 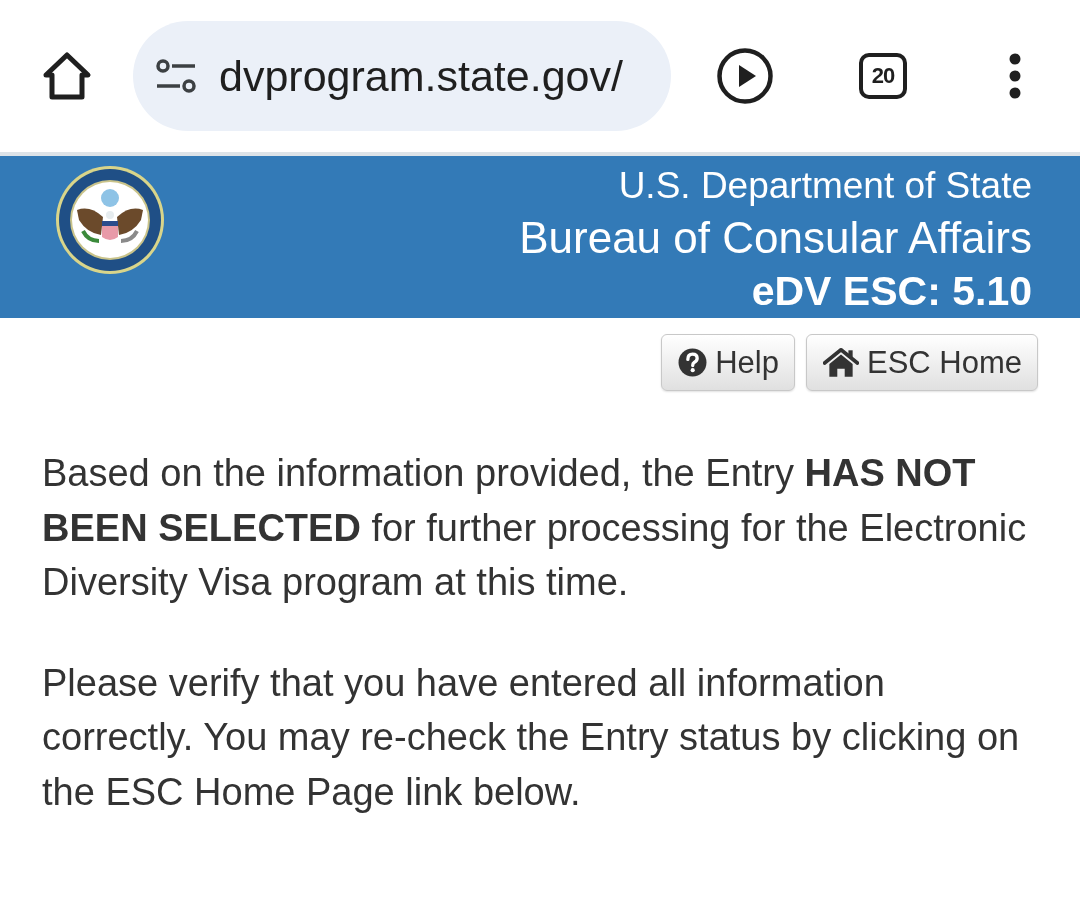 I want to click on url-text: dvprogram.state.gov/, so click(x=421, y=76).